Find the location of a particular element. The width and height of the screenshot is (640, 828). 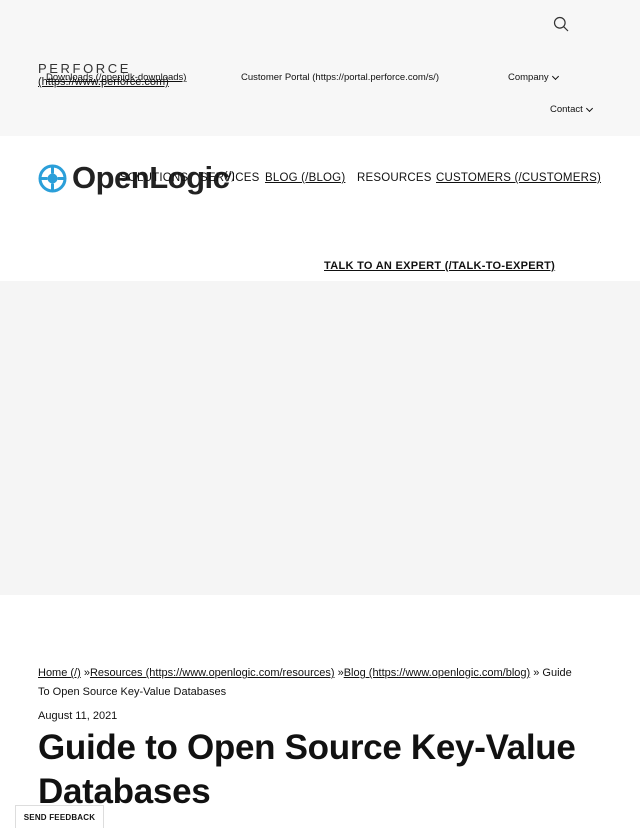

company-dropdown: Company is located at coordinates (533, 77).